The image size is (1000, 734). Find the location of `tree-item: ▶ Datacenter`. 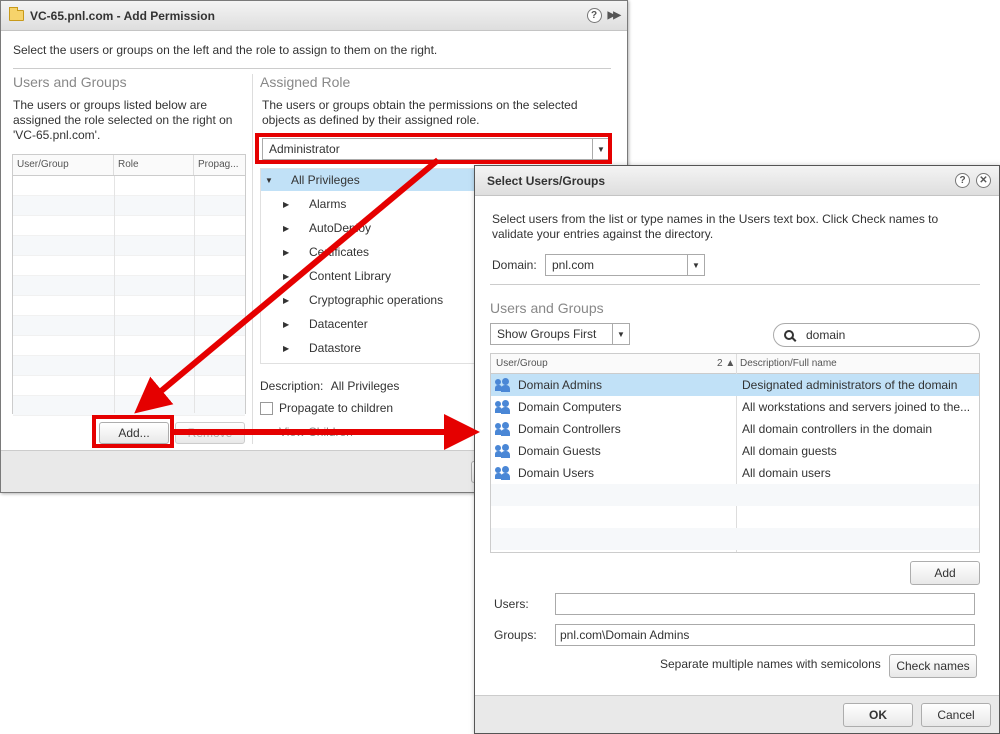

tree-item: ▶ Datacenter is located at coordinates (325, 324).